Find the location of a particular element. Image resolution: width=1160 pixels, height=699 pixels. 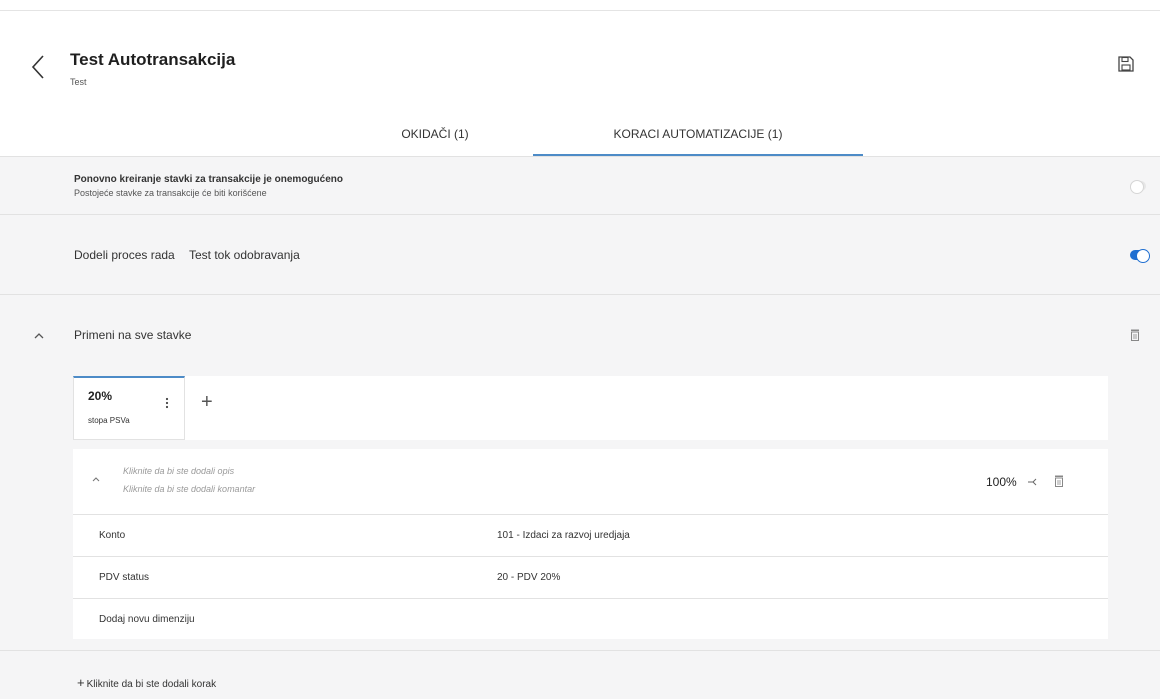

dimension-value: 20 - PDV 20% is located at coordinates (528, 577).